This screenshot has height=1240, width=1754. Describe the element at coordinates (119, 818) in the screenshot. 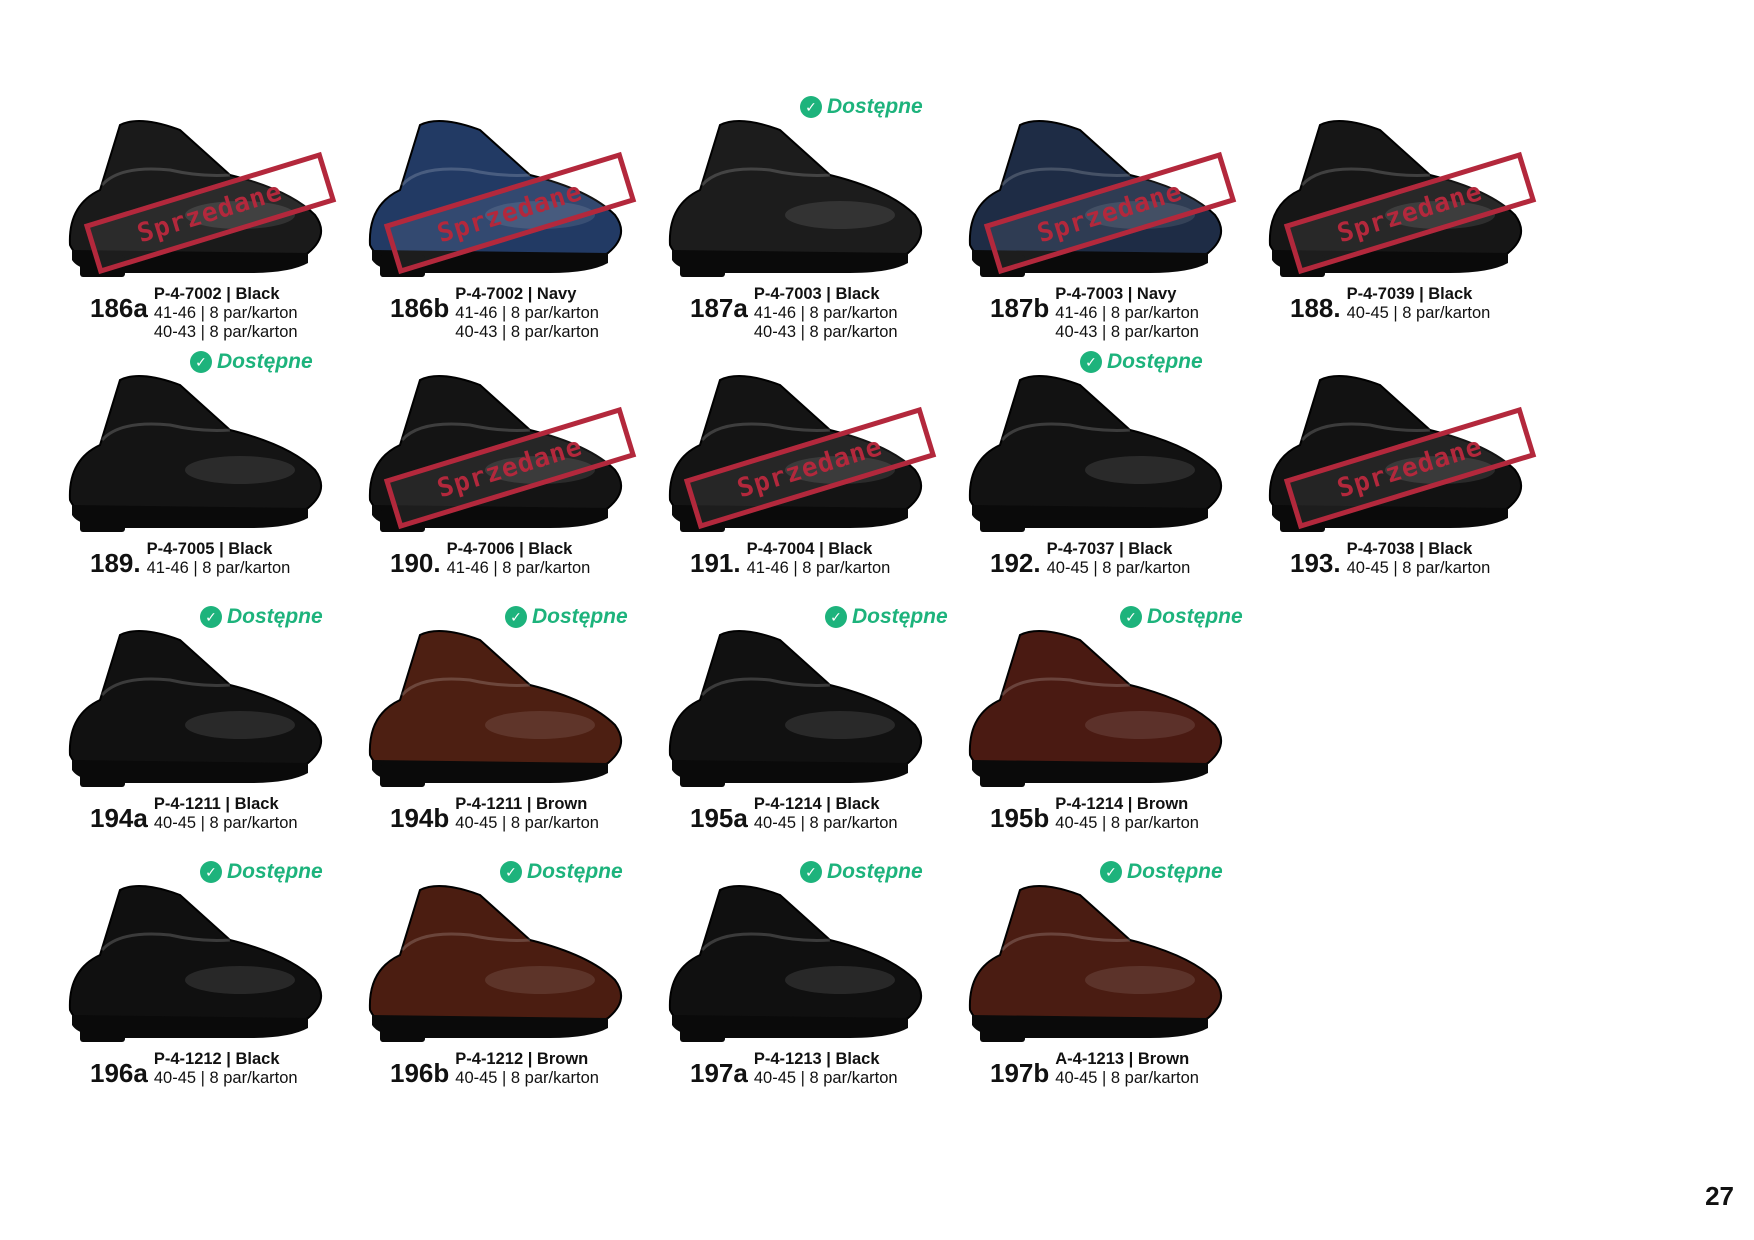

I see `product-number: 194a` at that location.